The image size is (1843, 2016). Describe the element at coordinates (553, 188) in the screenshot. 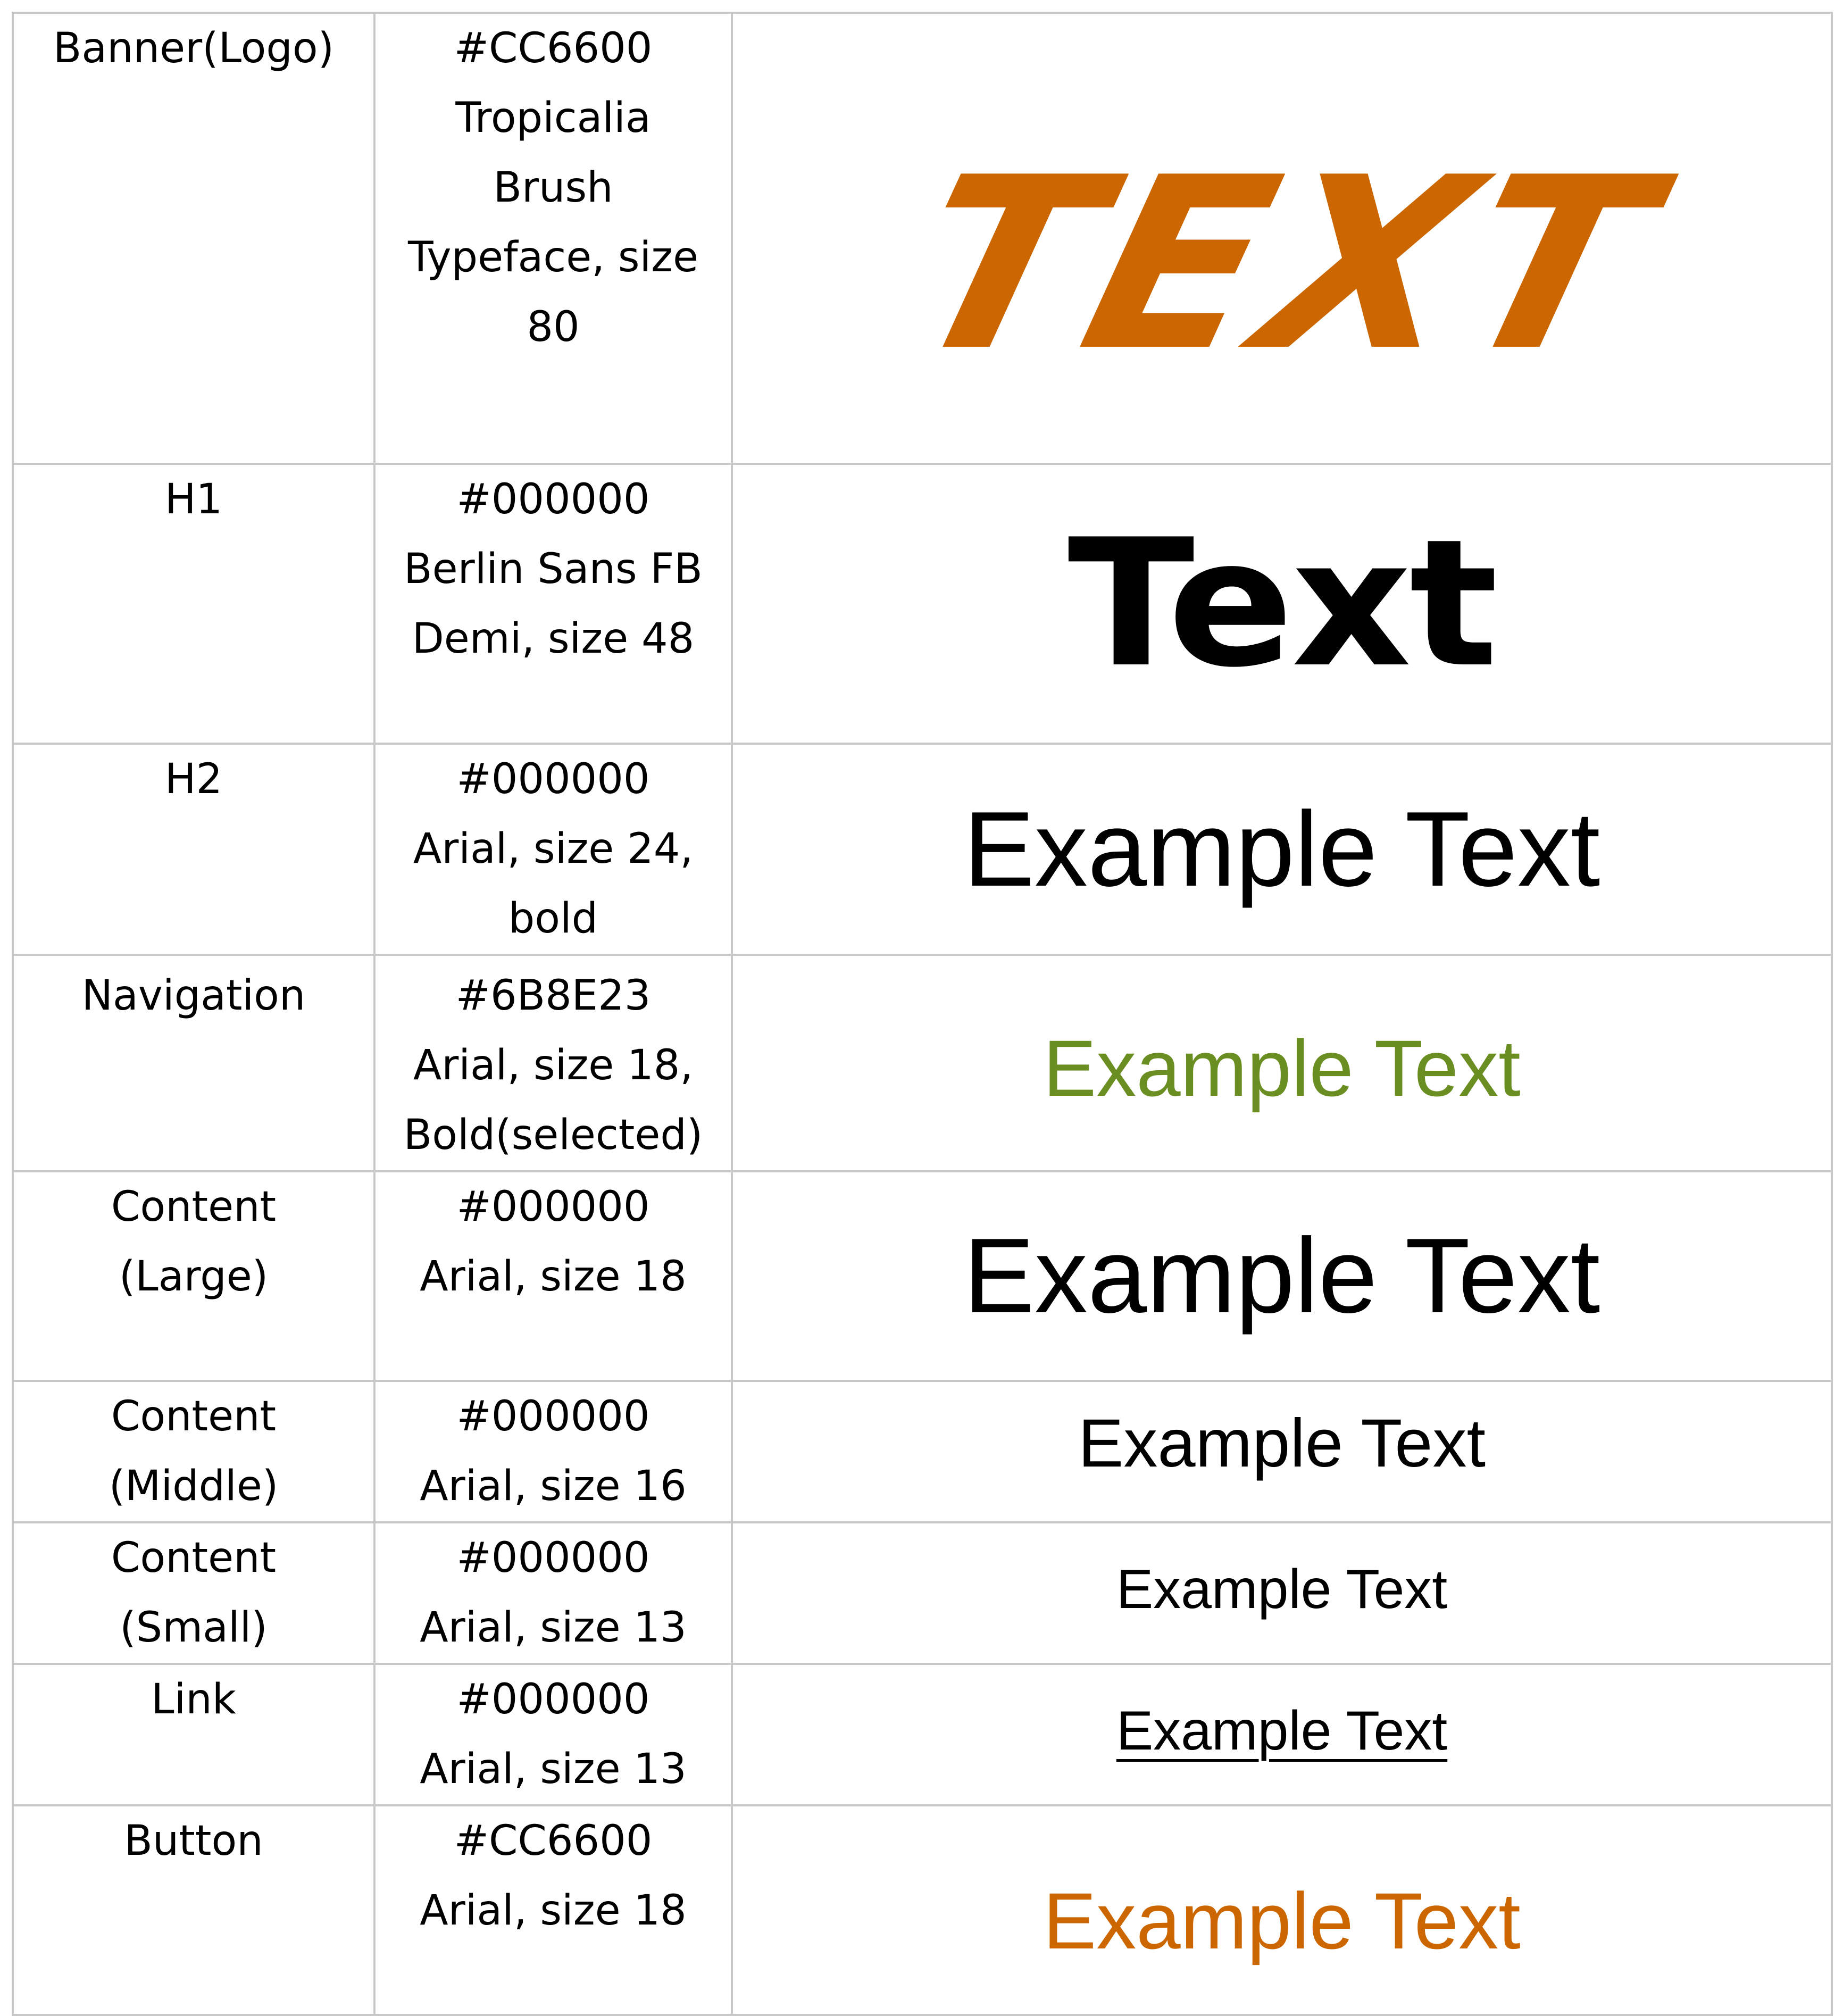

I see `spec-font-line: Brush` at that location.